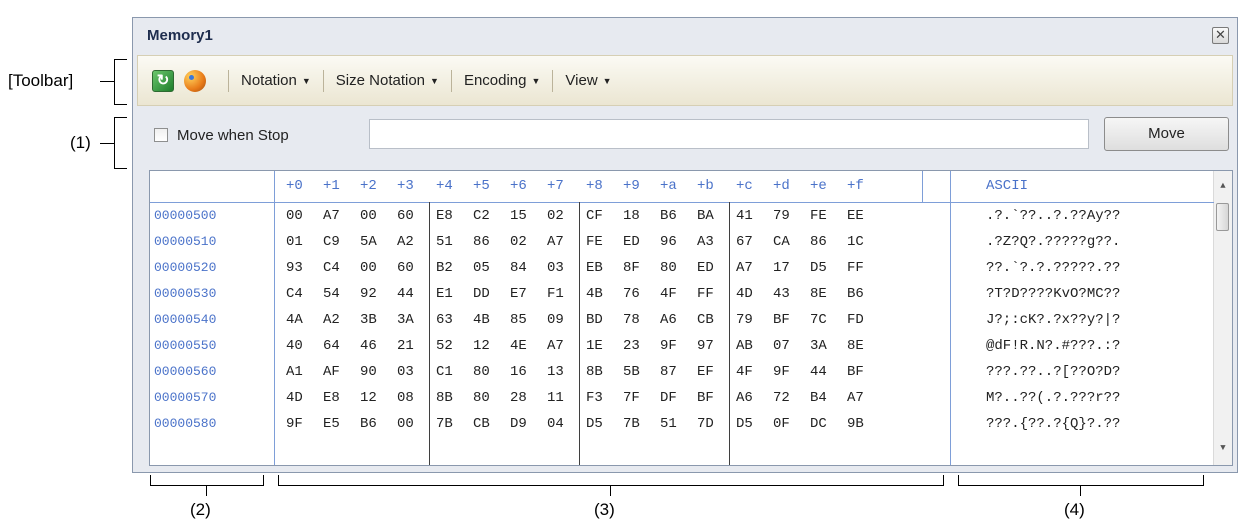 The image size is (1244, 528). Describe the element at coordinates (368, 346) in the screenshot. I see `byte-cell: 46` at that location.